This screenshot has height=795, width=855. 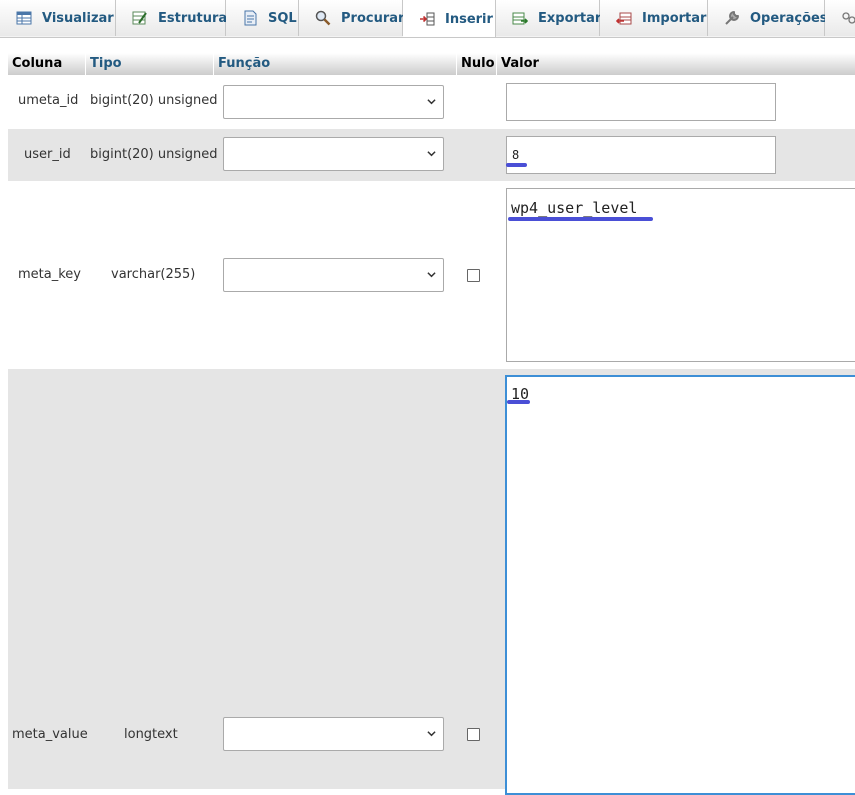 I want to click on tab-label: Procurar, so click(x=373, y=18).